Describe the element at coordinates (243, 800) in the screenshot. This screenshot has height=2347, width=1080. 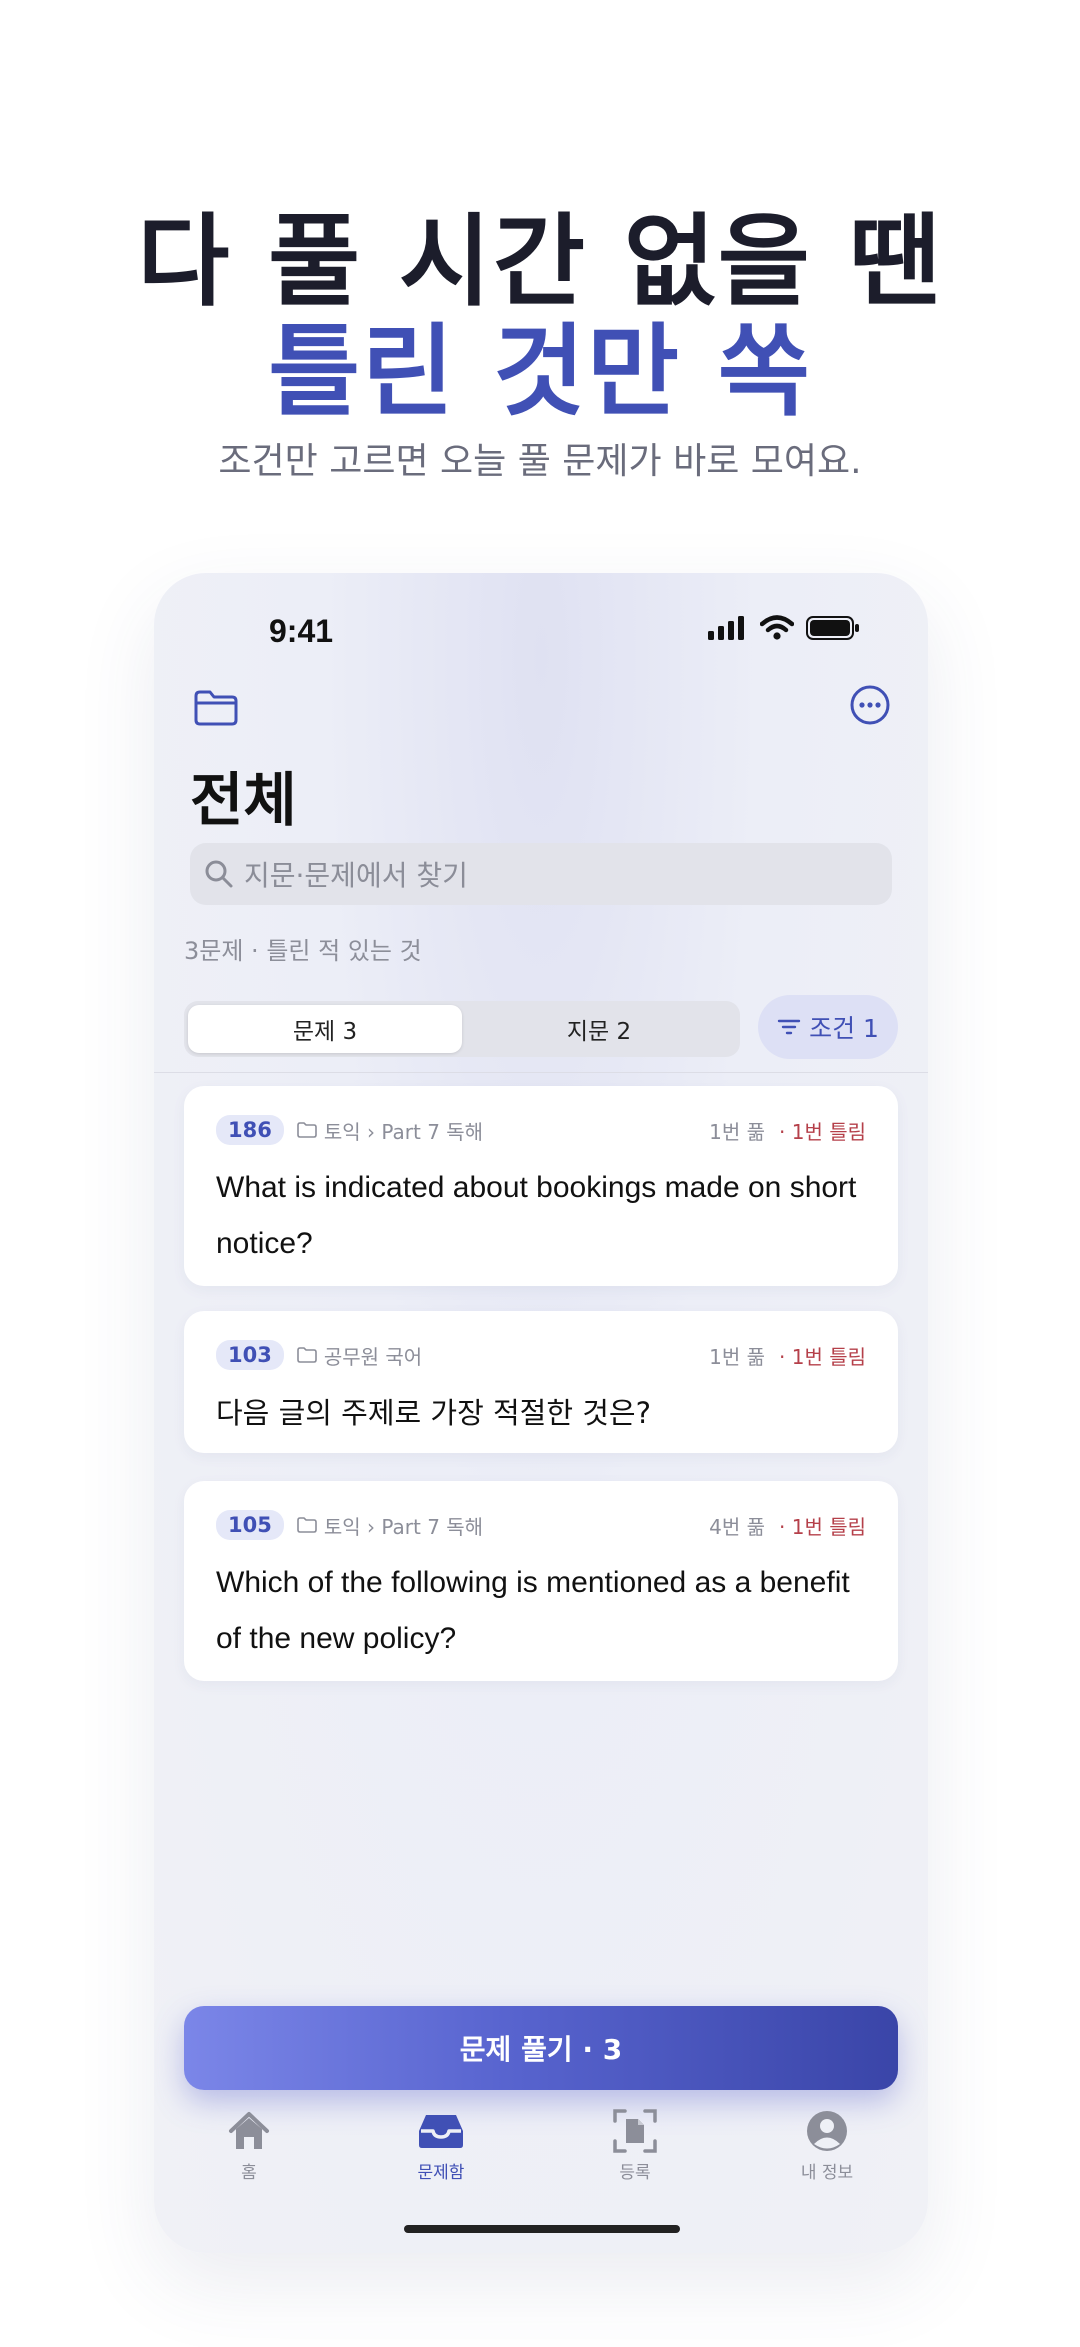
I see `page-title: 전체` at that location.